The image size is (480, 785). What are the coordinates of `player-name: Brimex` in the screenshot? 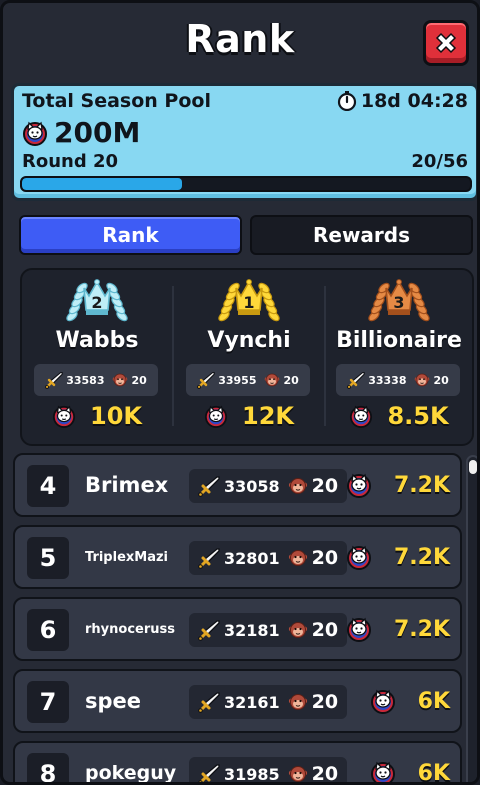 It's located at (127, 485).